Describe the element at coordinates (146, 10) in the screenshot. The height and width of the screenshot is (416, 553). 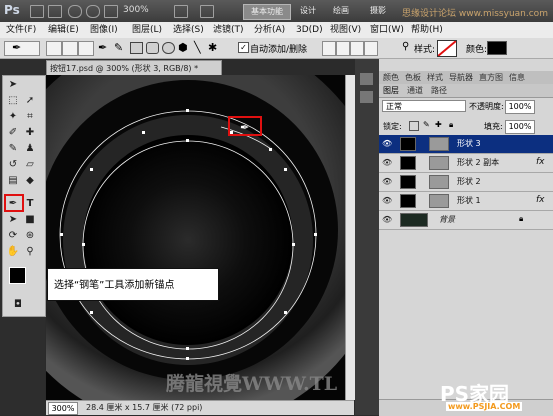
I see `zoom-level-select: 300%` at that location.